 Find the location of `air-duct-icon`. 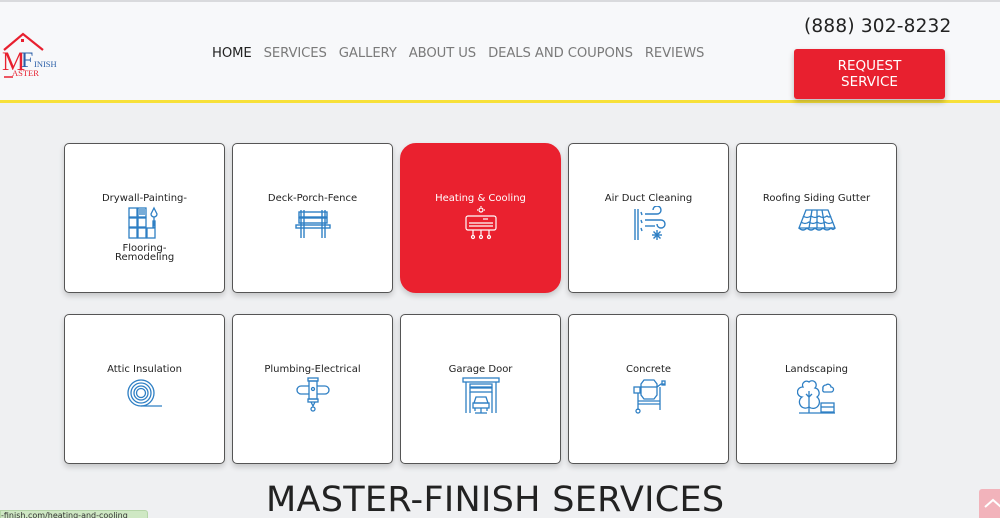

air-duct-icon is located at coordinates (649, 223).